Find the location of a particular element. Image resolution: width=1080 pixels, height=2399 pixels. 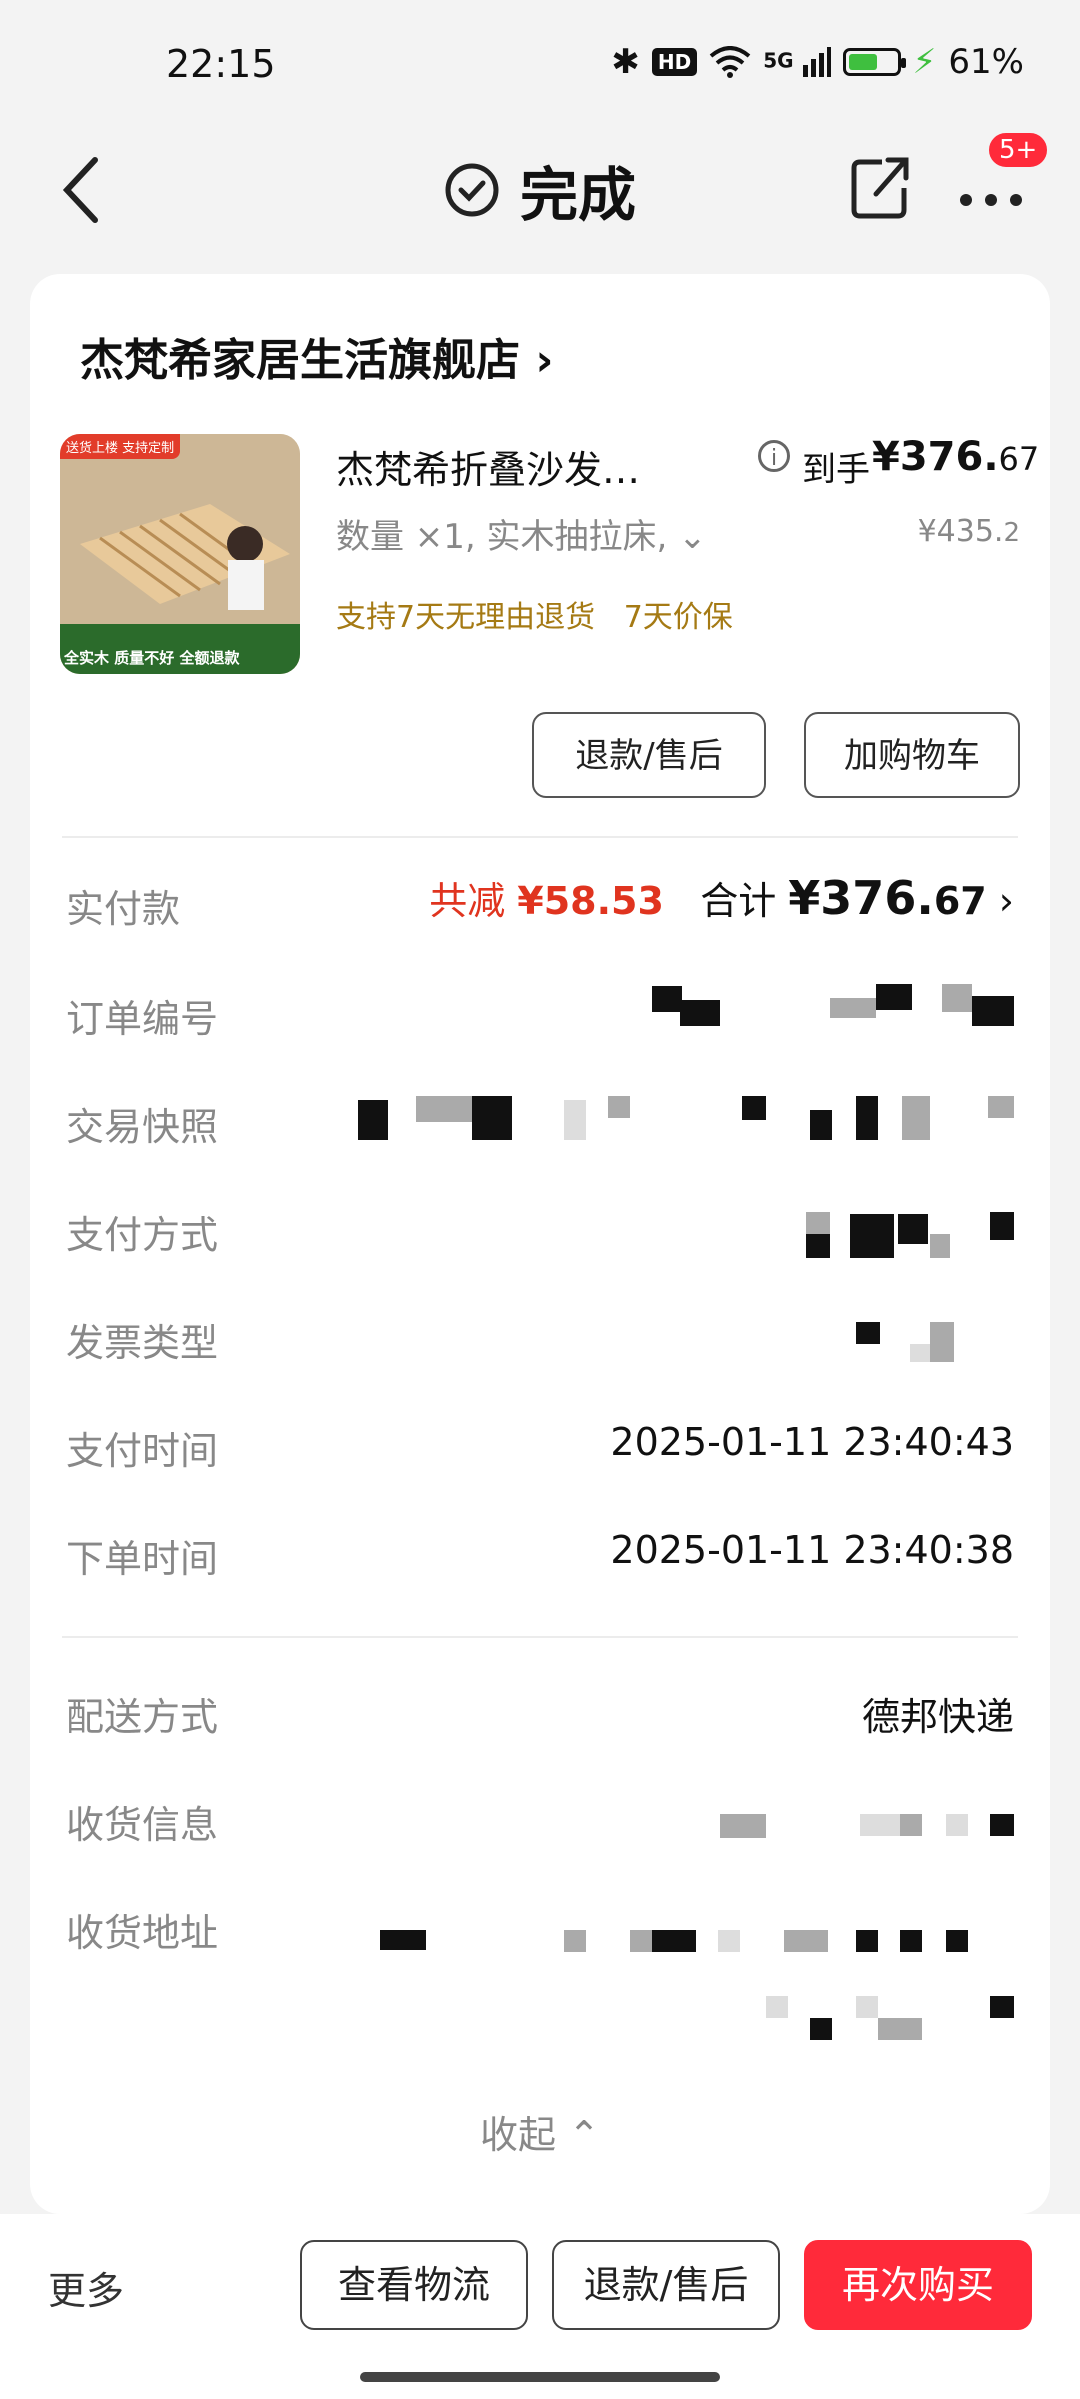

store-name: 杰梵希家居生活旗舰店 is located at coordinates (300, 360).